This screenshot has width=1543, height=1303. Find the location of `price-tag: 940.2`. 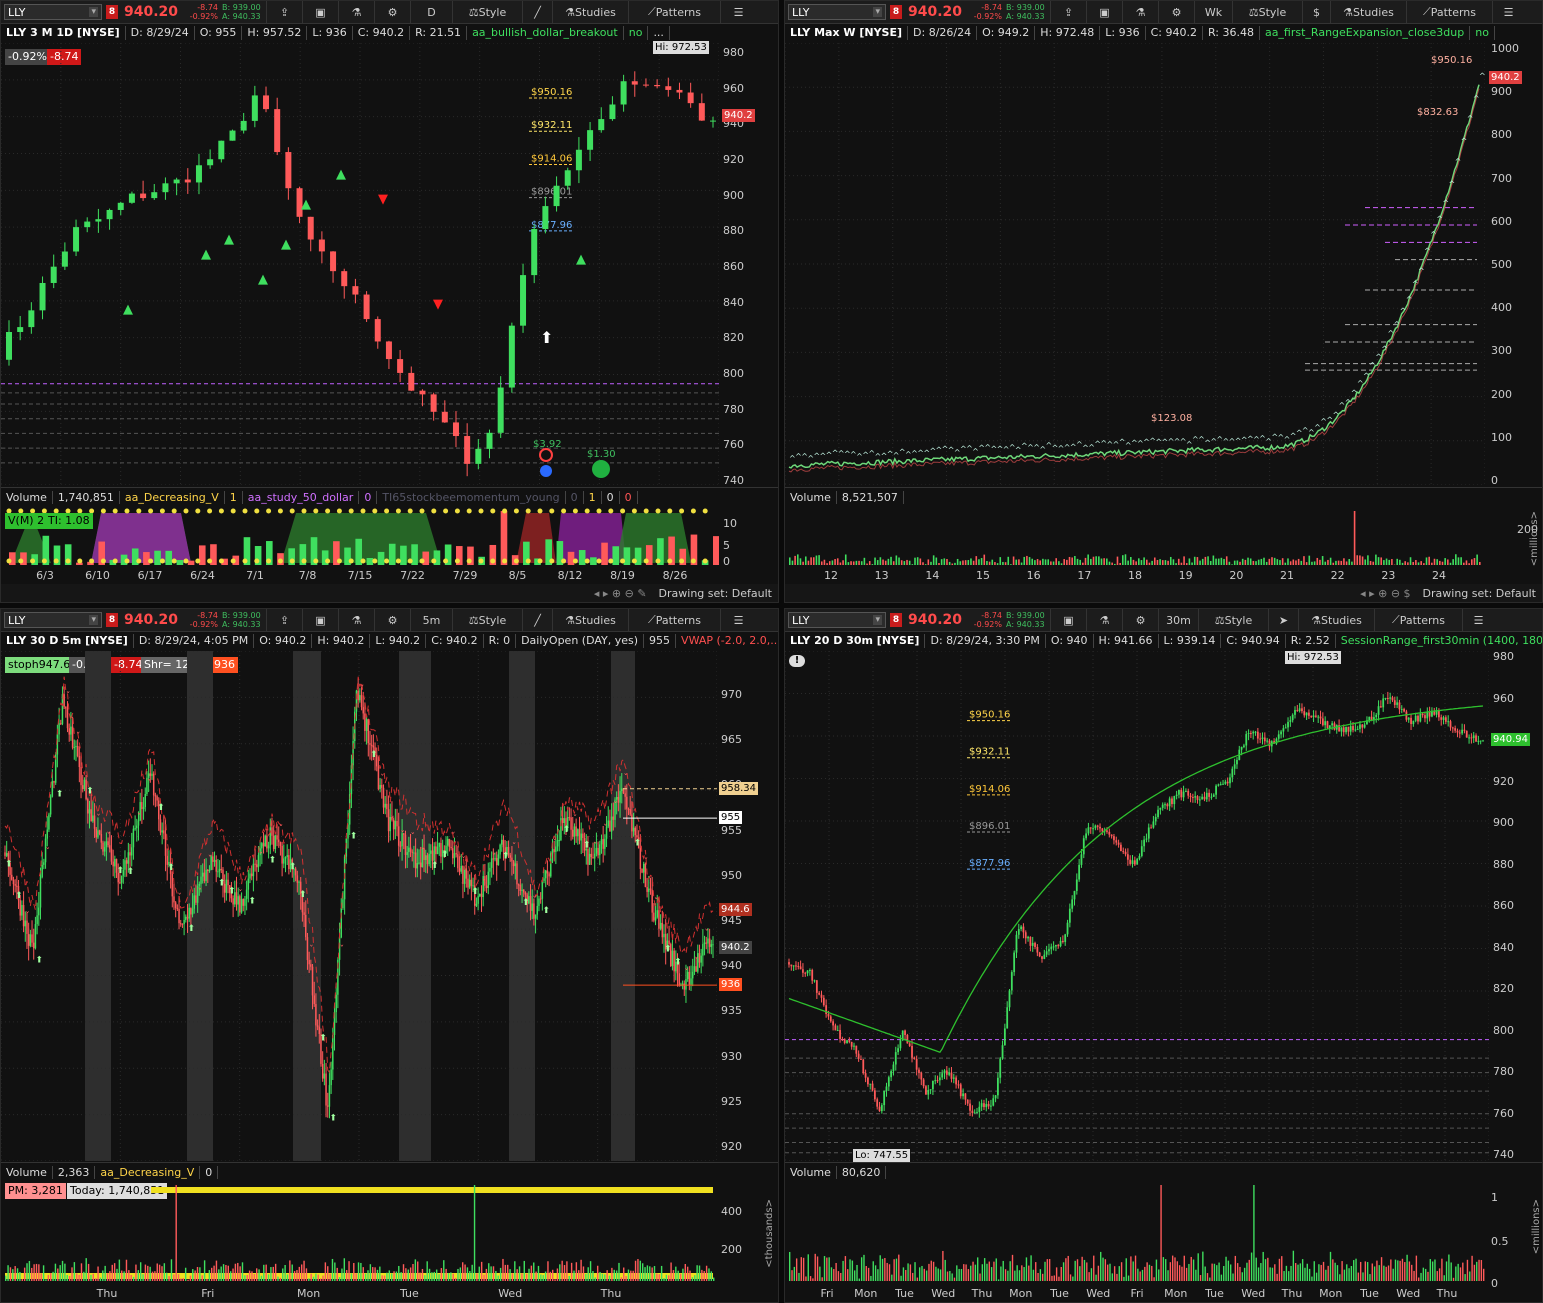

price-tag: 940.2 is located at coordinates (735, 948).